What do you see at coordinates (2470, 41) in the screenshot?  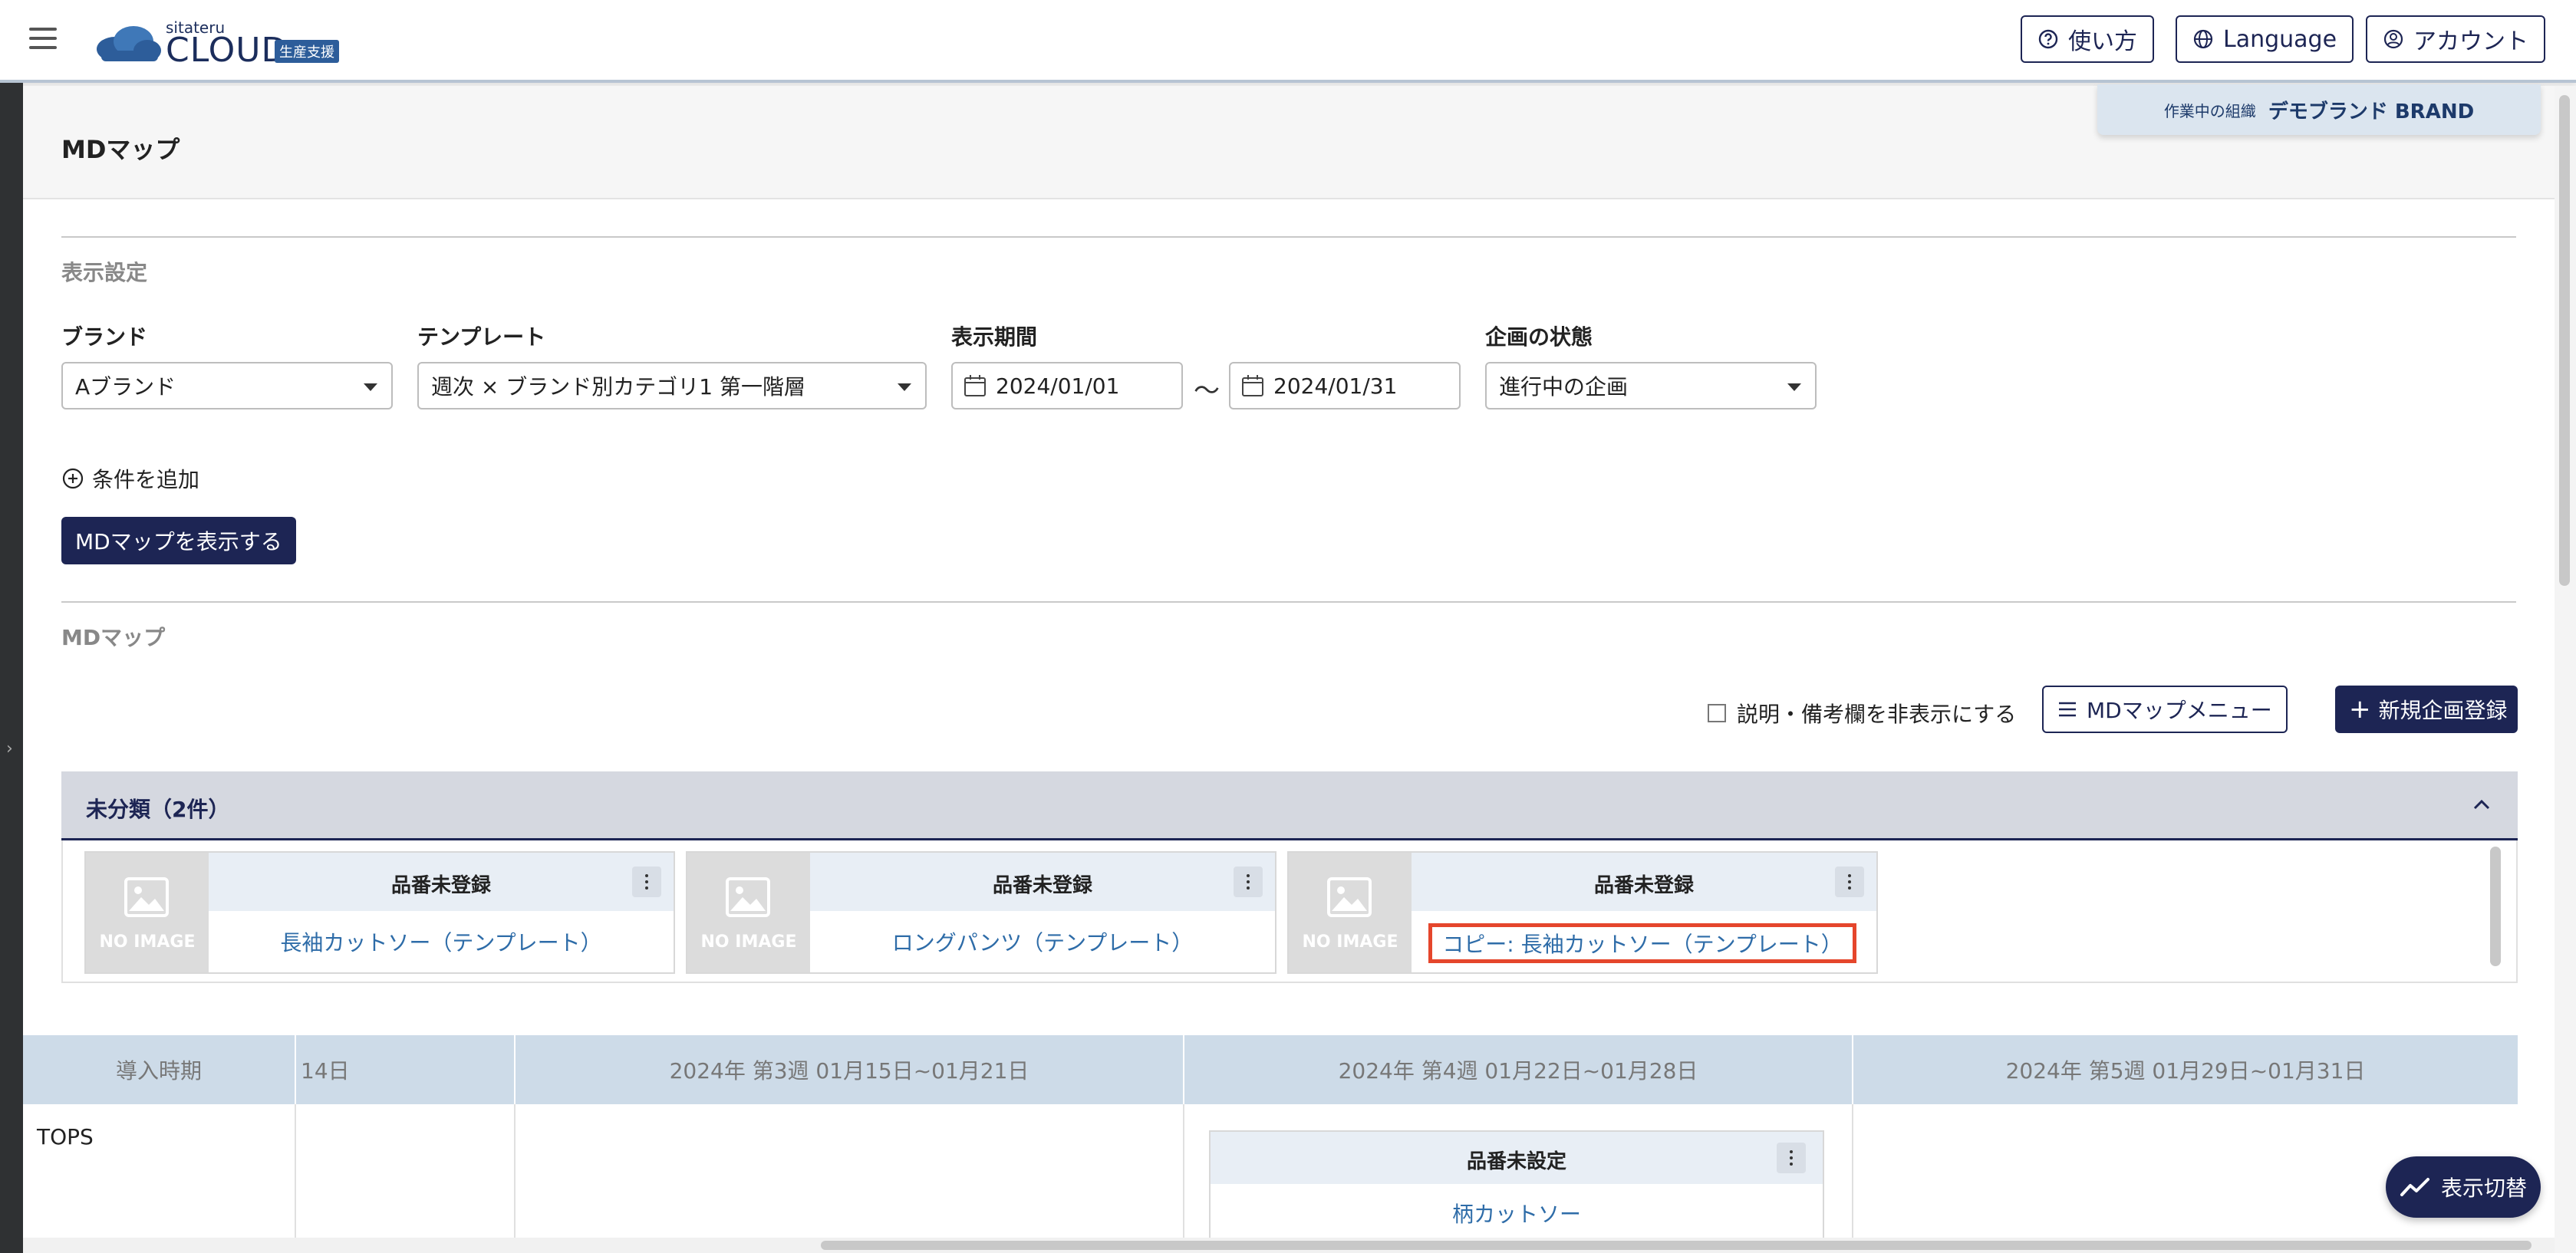 I see `account-label: アカウント` at bounding box center [2470, 41].